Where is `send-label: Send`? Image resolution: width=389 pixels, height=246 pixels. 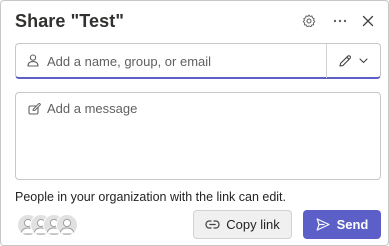 send-label: Send is located at coordinates (352, 224).